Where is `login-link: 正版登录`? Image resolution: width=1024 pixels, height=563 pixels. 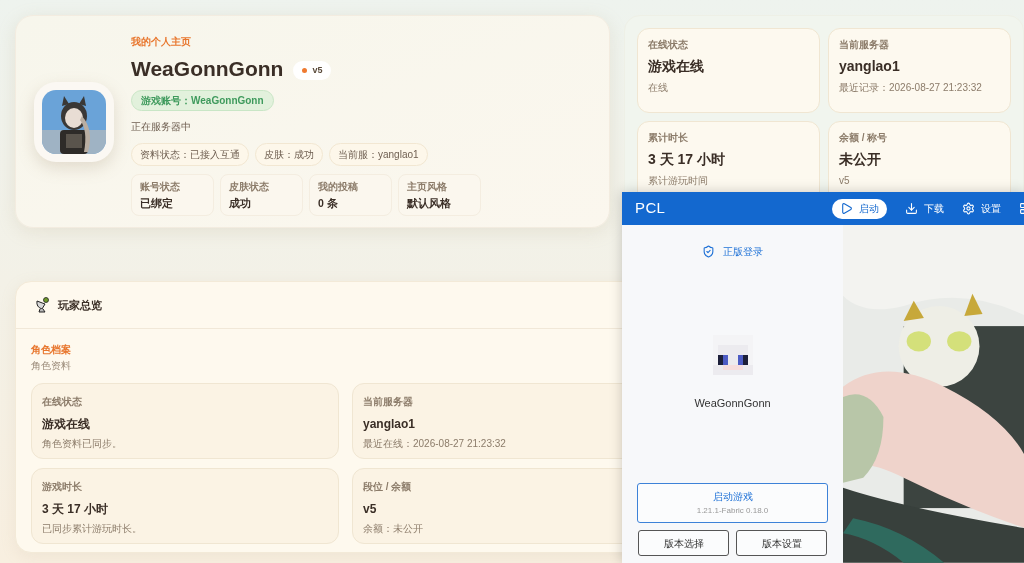 login-link: 正版登录 is located at coordinates (732, 252).